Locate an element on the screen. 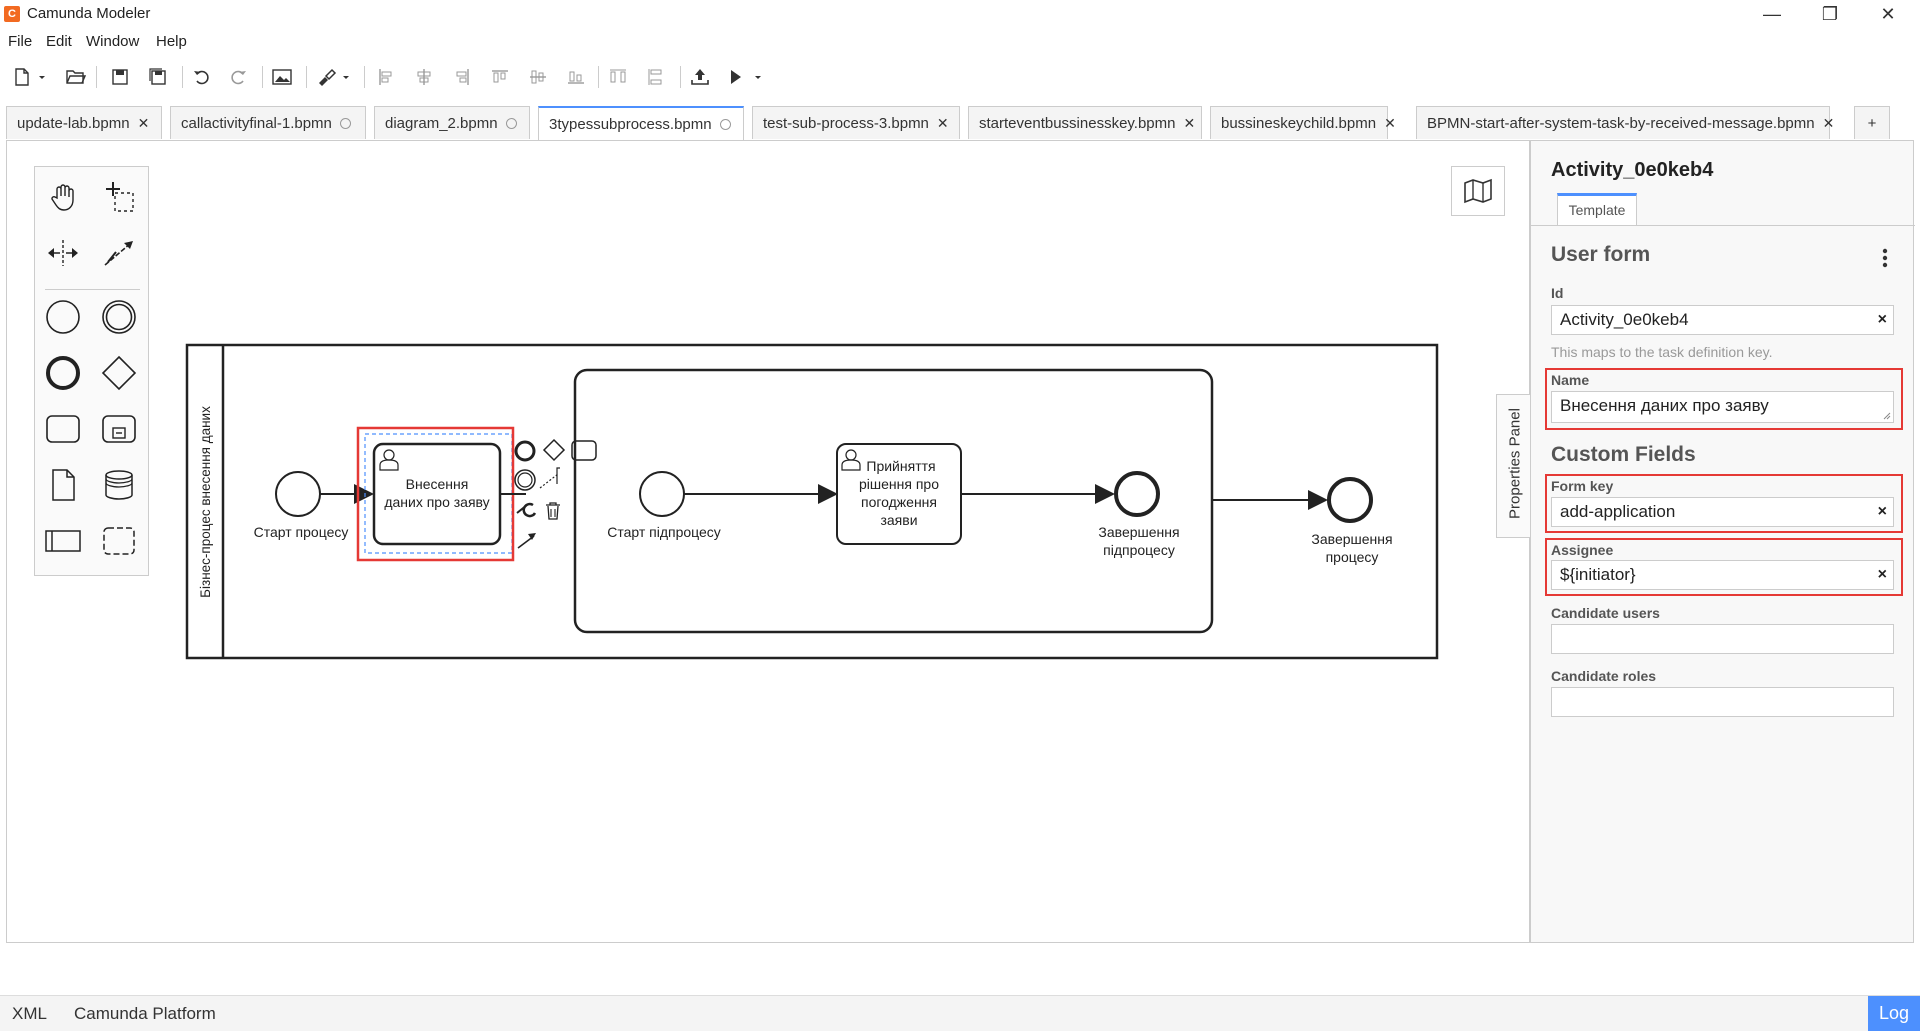 The width and height of the screenshot is (1920, 1031). sub-end-label-line2: підпроцесу is located at coordinates (1139, 550).